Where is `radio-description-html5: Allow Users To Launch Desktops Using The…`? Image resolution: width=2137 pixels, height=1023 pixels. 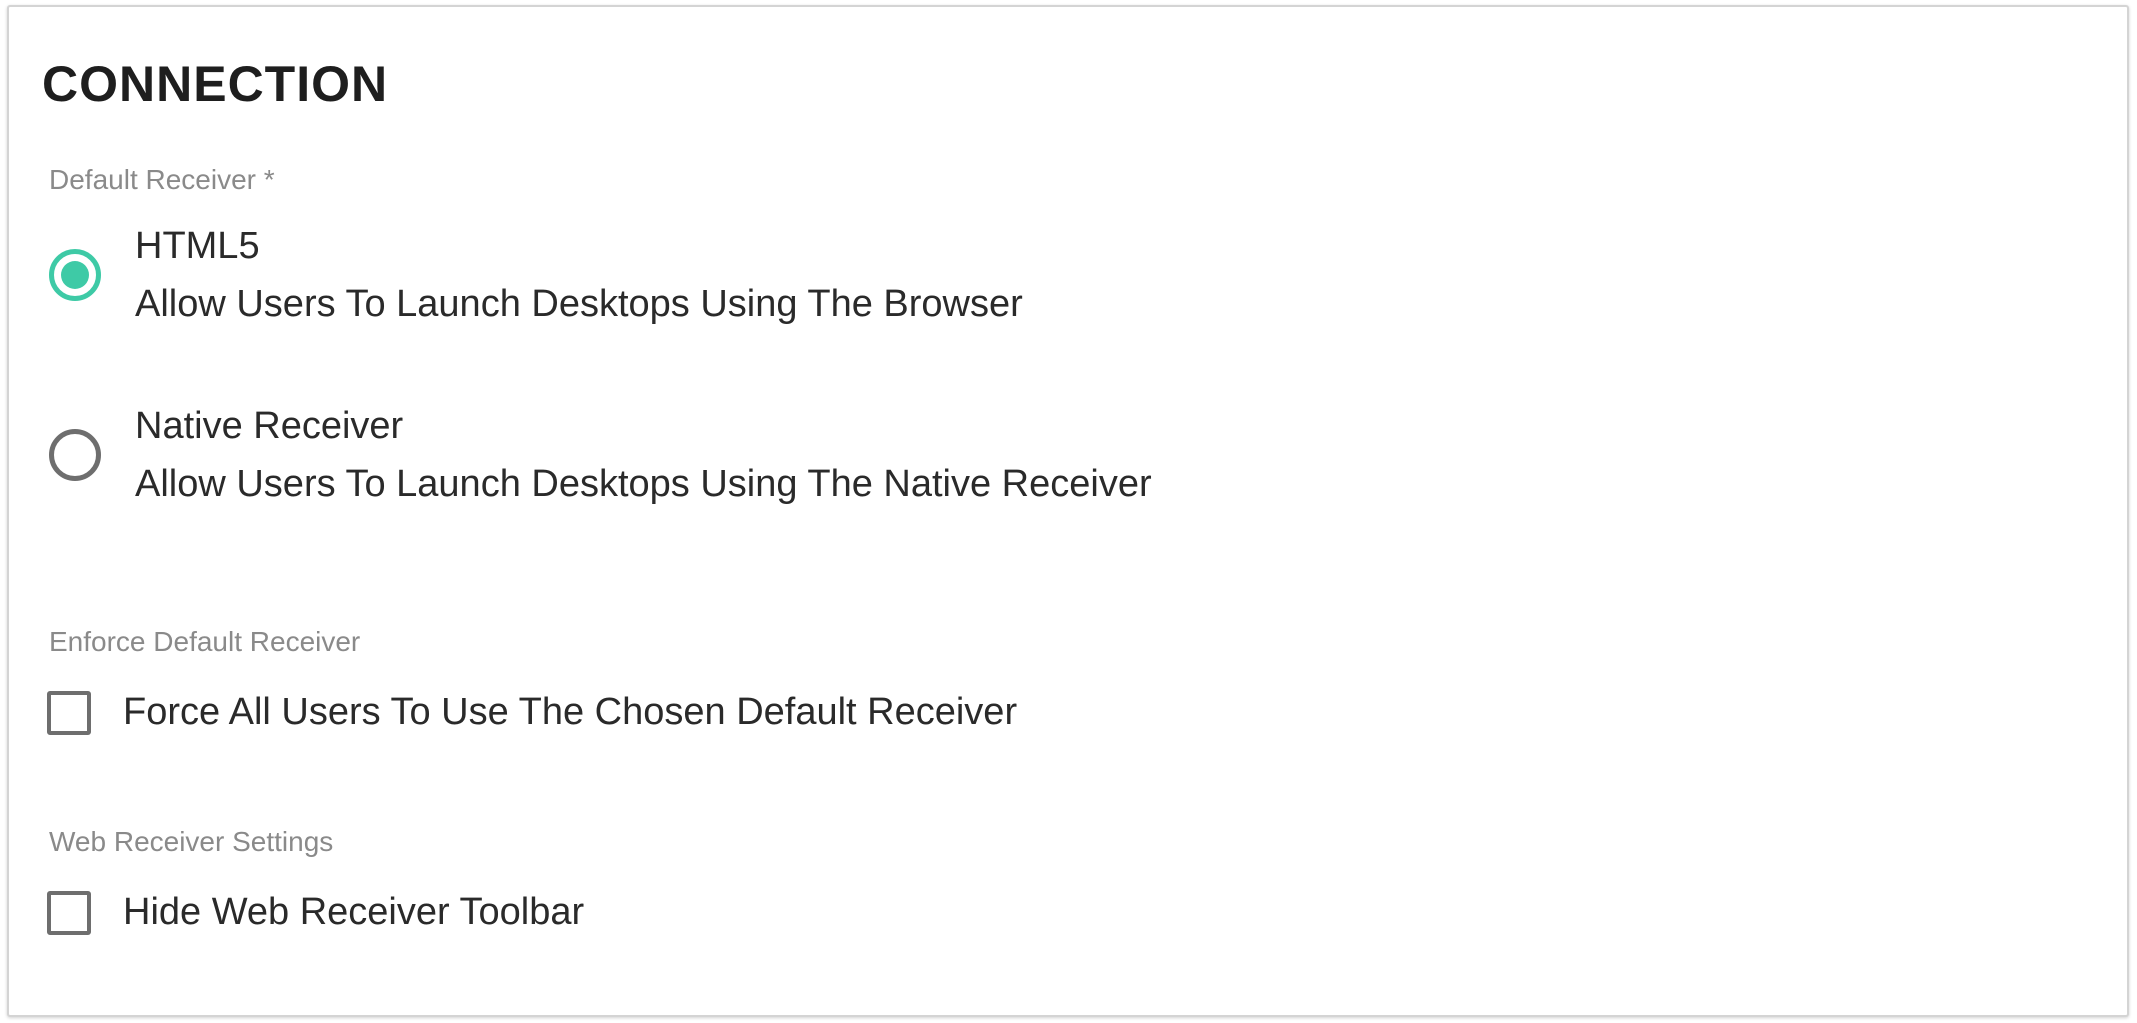
radio-description-html5: Allow Users To Launch Desktops Using The… is located at coordinates (579, 304).